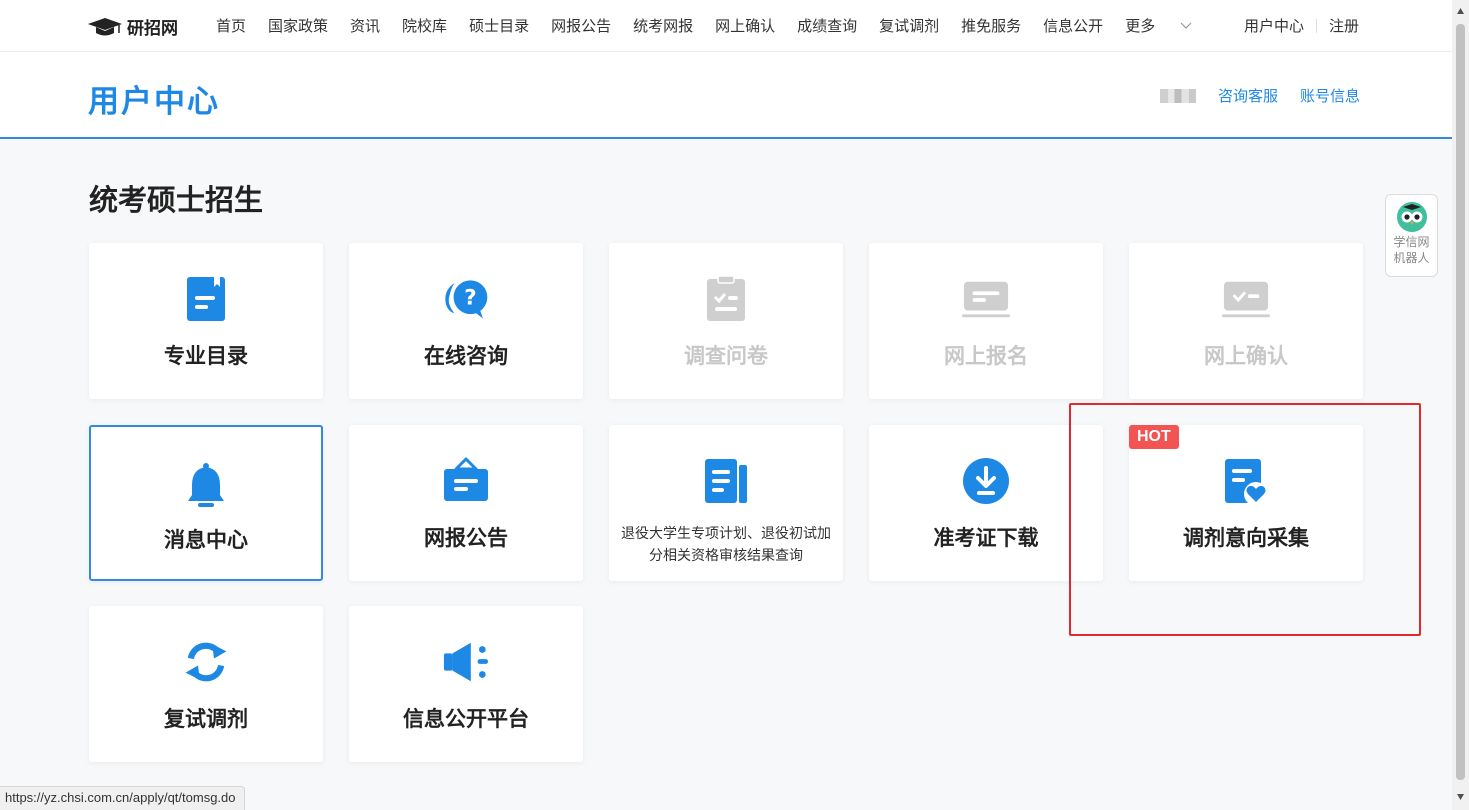 This screenshot has height=810, width=1469. Describe the element at coordinates (726, 481) in the screenshot. I see `document-list-icon` at that location.